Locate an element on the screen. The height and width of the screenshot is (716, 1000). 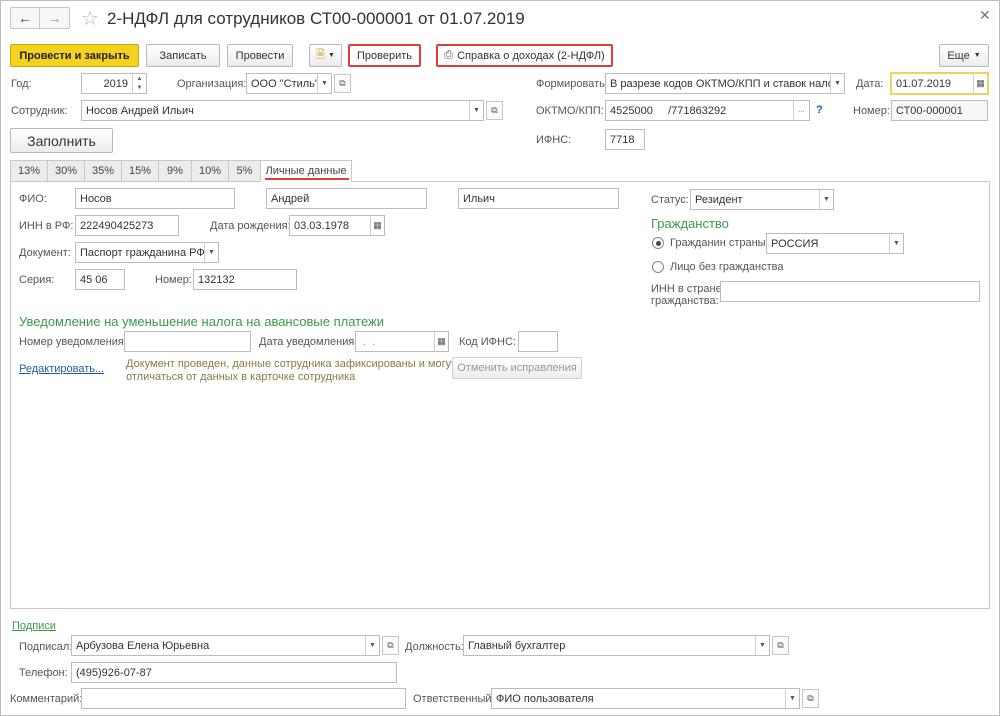
citizen-radio is located at coordinates (658, 243).